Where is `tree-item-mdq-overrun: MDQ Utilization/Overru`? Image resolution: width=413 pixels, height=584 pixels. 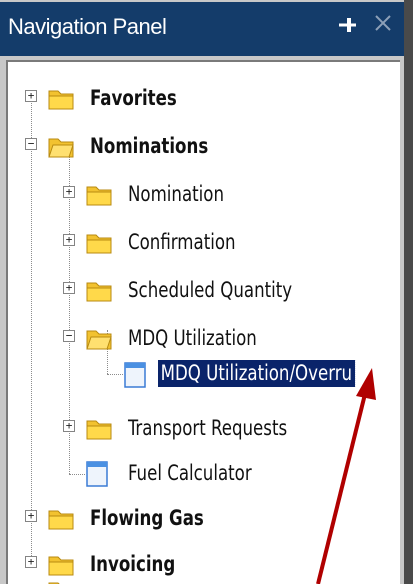 tree-item-mdq-overrun: MDQ Utilization/Overru is located at coordinates (256, 373).